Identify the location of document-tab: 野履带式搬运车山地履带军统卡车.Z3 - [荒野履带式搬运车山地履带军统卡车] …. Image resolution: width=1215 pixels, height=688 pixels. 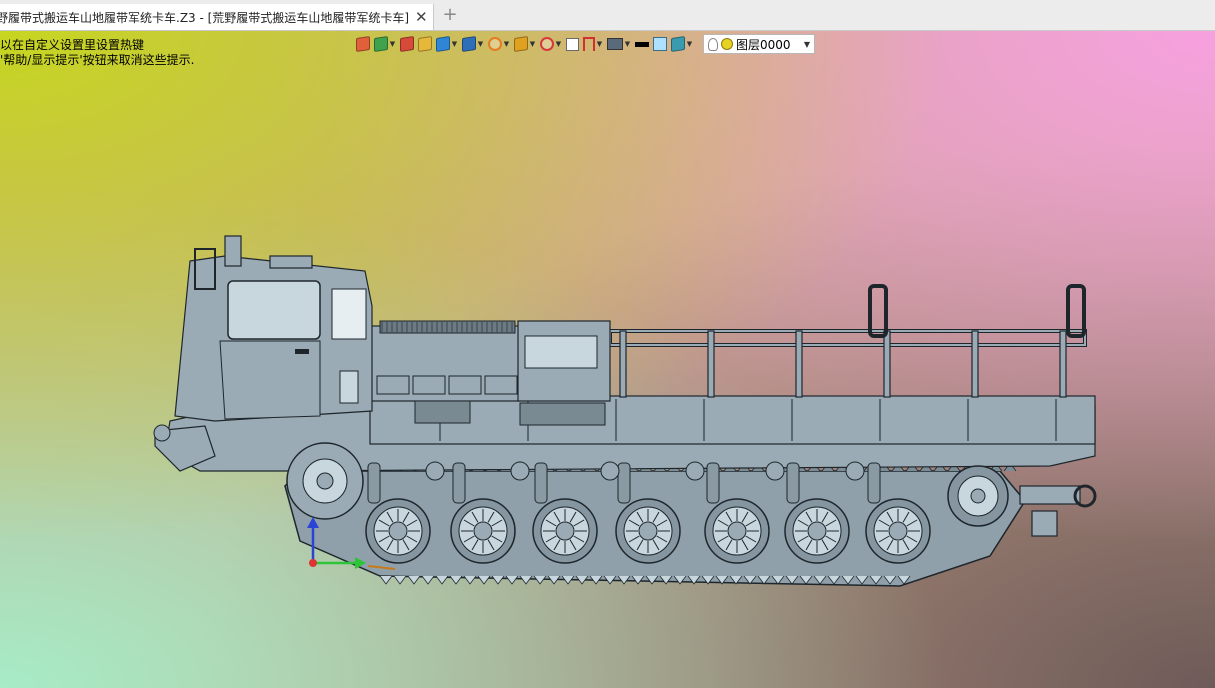
(217, 17).